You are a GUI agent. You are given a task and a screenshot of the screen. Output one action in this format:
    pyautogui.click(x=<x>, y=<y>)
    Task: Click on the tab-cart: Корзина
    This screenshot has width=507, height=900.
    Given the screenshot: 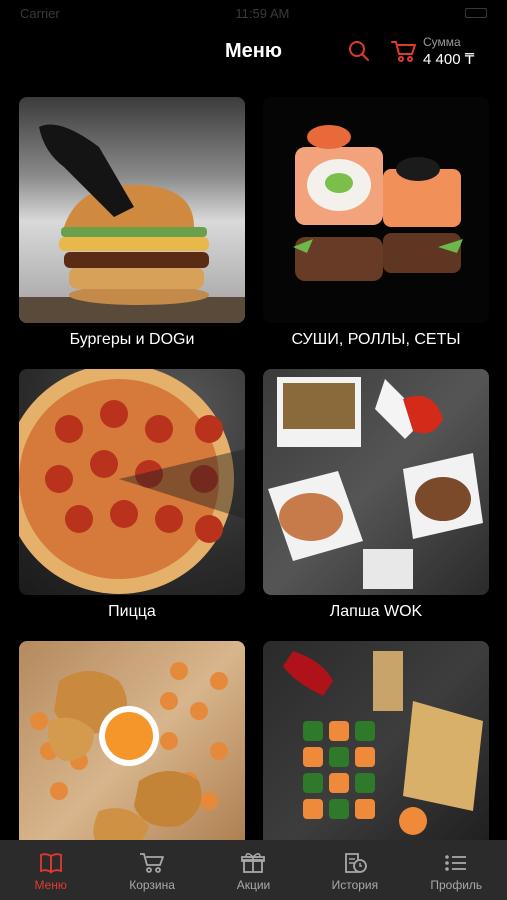 What is the action you would take?
    pyautogui.click(x=152, y=872)
    